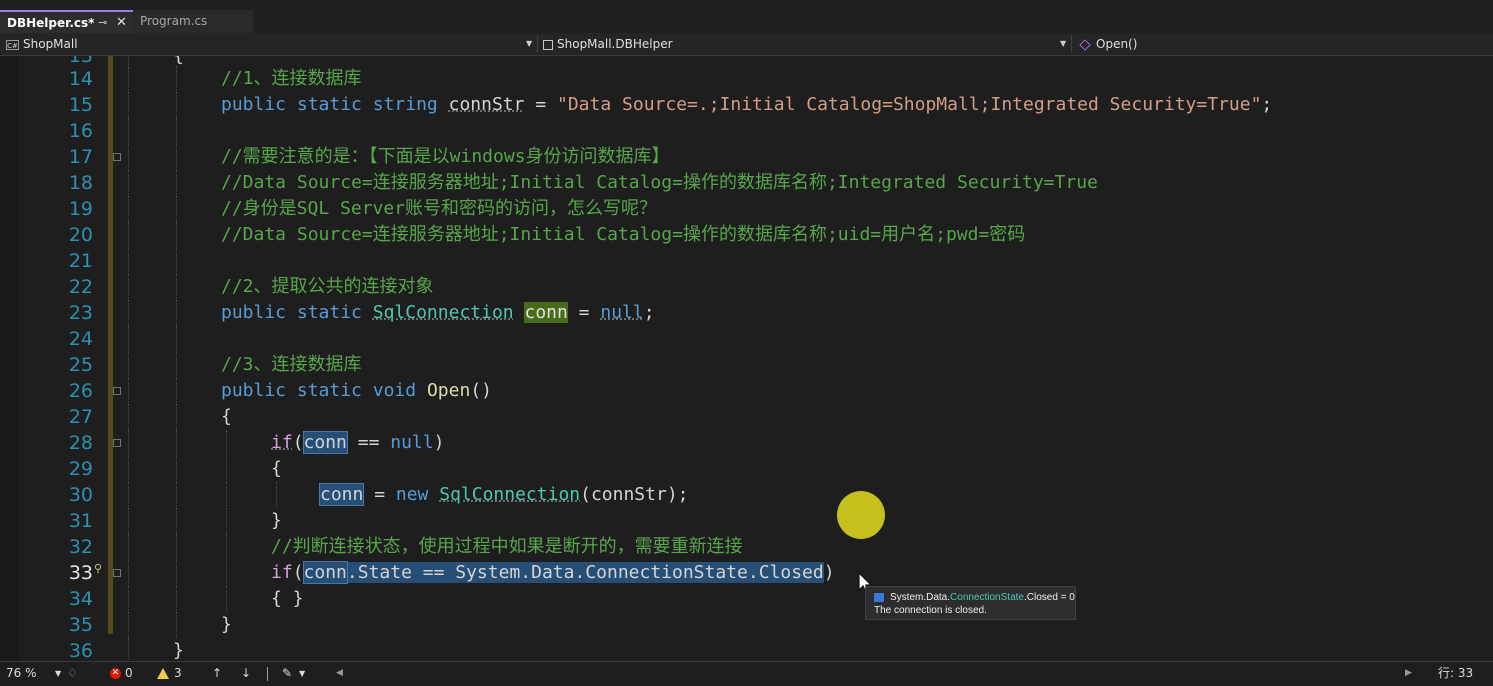 This screenshot has height=686, width=1493. Describe the element at coordinates (1085, 44) in the screenshot. I see `method-icon` at that location.